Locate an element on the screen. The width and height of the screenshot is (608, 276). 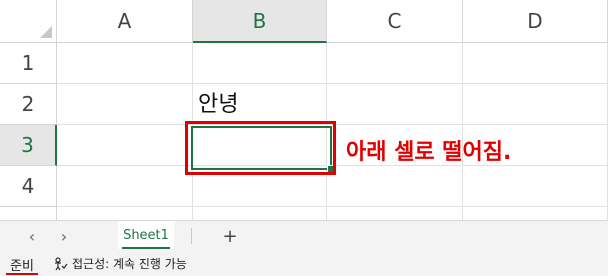
cell-d4 is located at coordinates (535, 186).